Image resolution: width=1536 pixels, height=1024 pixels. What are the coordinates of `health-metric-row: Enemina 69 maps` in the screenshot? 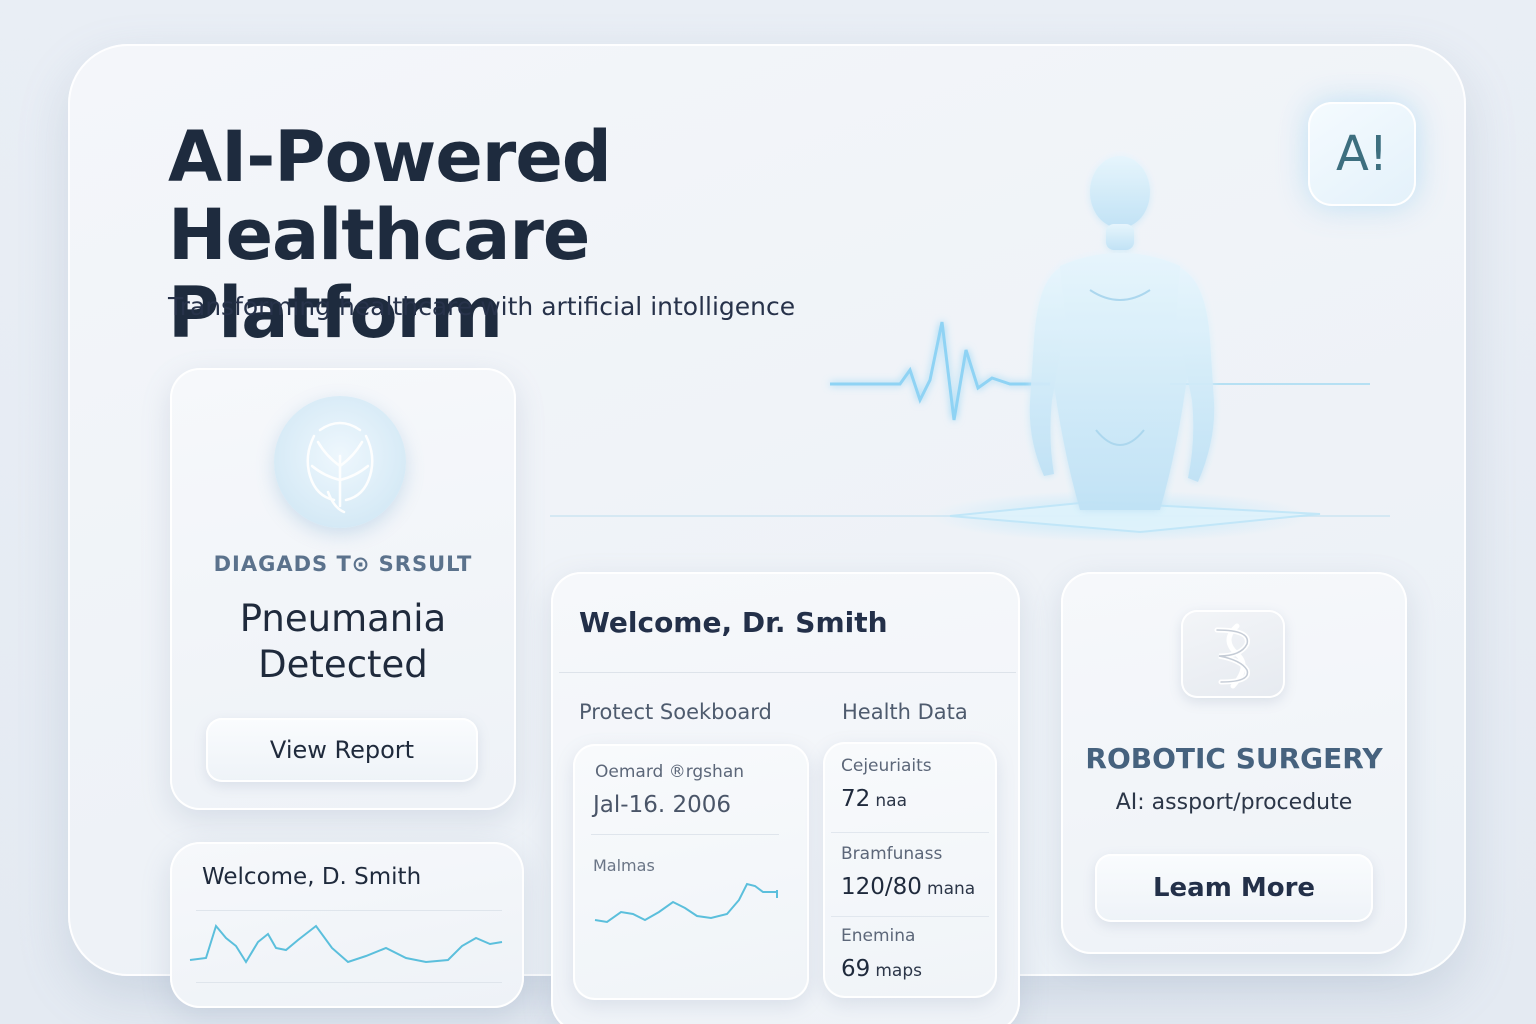 It's located at (916, 954).